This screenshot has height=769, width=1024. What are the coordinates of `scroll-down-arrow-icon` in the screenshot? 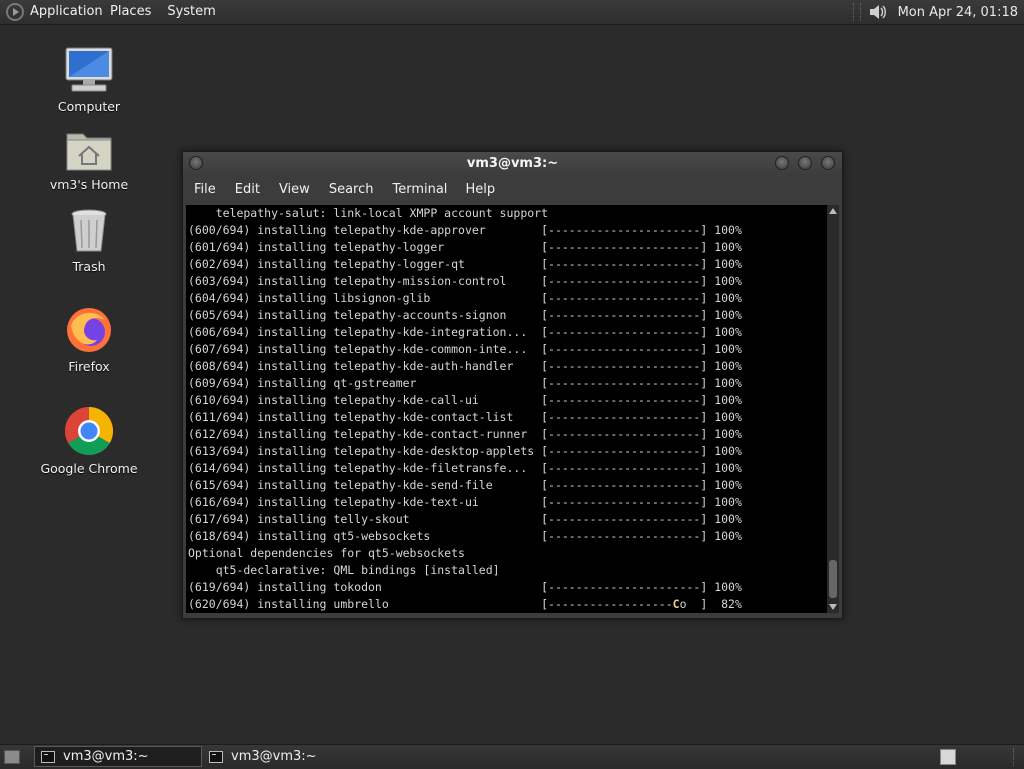 It's located at (833, 607).